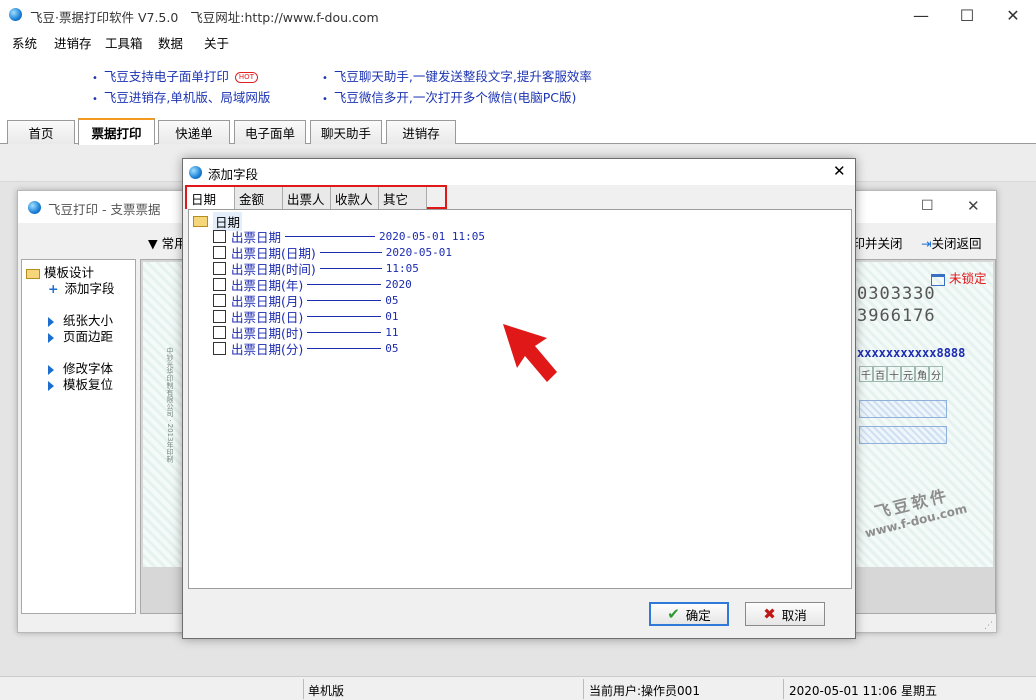  Describe the element at coordinates (785, 614) in the screenshot. I see `cancel-button: ✖ 取消` at that location.